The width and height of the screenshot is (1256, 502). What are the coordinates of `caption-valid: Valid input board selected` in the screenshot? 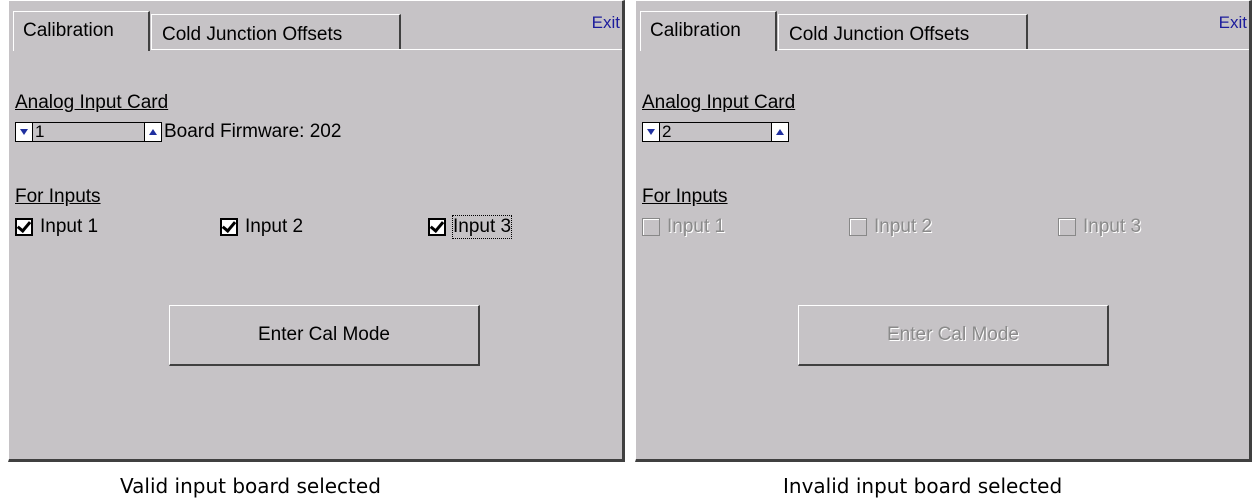 It's located at (250, 486).